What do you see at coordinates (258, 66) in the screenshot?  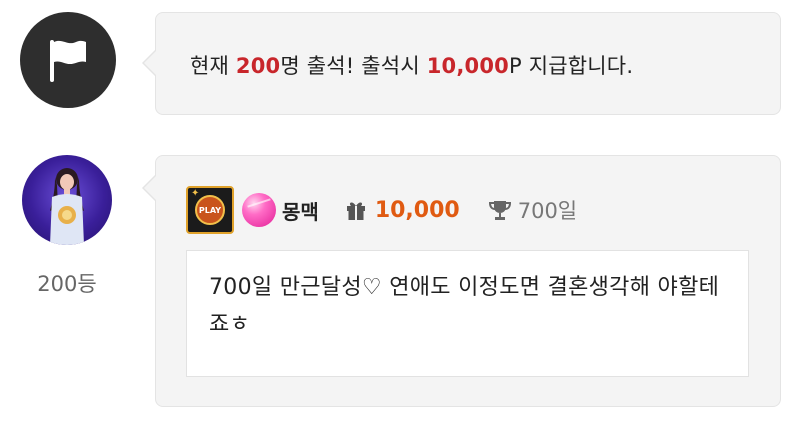 I see `attendance-count: 200` at bounding box center [258, 66].